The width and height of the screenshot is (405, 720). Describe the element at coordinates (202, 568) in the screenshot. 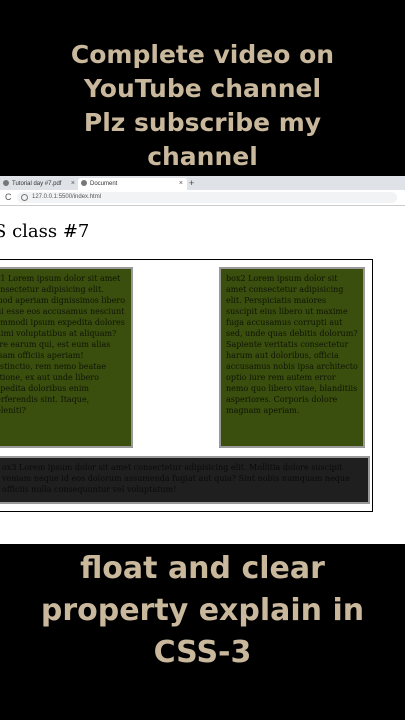

I see `caption-line: float and clear` at that location.